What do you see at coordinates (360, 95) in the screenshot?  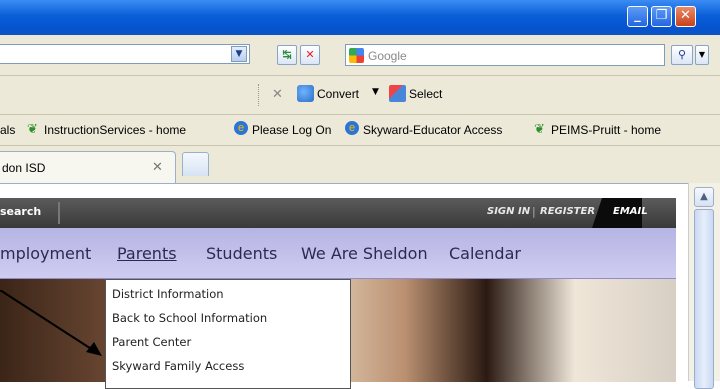 I see `command-toolbar: ✕ Convert ▼ Select` at bounding box center [360, 95].